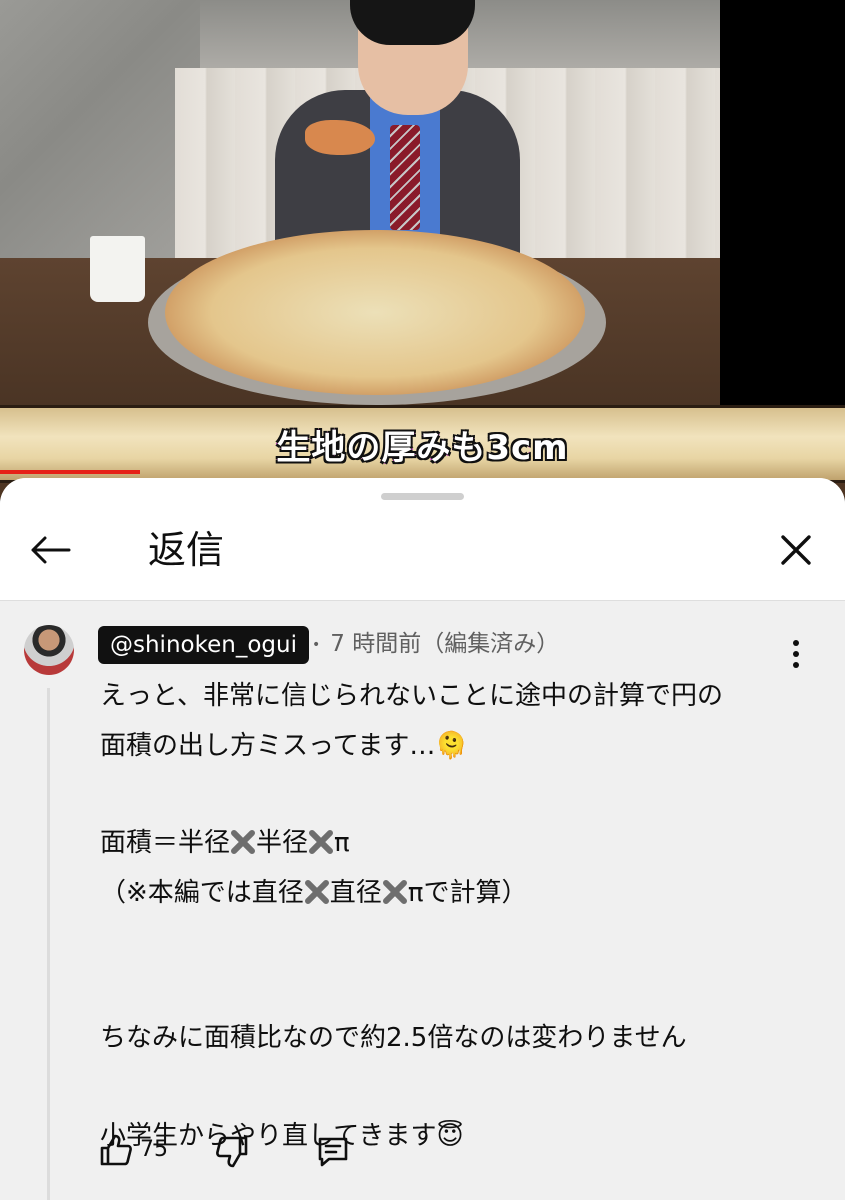 This screenshot has height=1200, width=845. I want to click on comment-line: 面積の出し方ミスってます…🫠, so click(284, 745).